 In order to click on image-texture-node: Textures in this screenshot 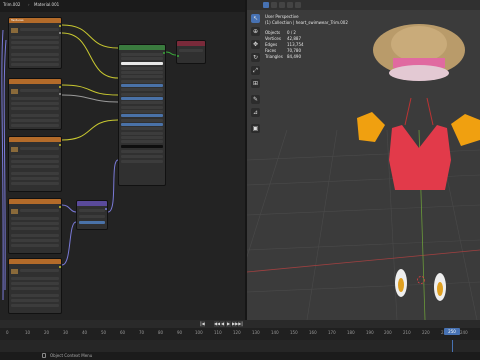, I will do `click(35, 43)`.